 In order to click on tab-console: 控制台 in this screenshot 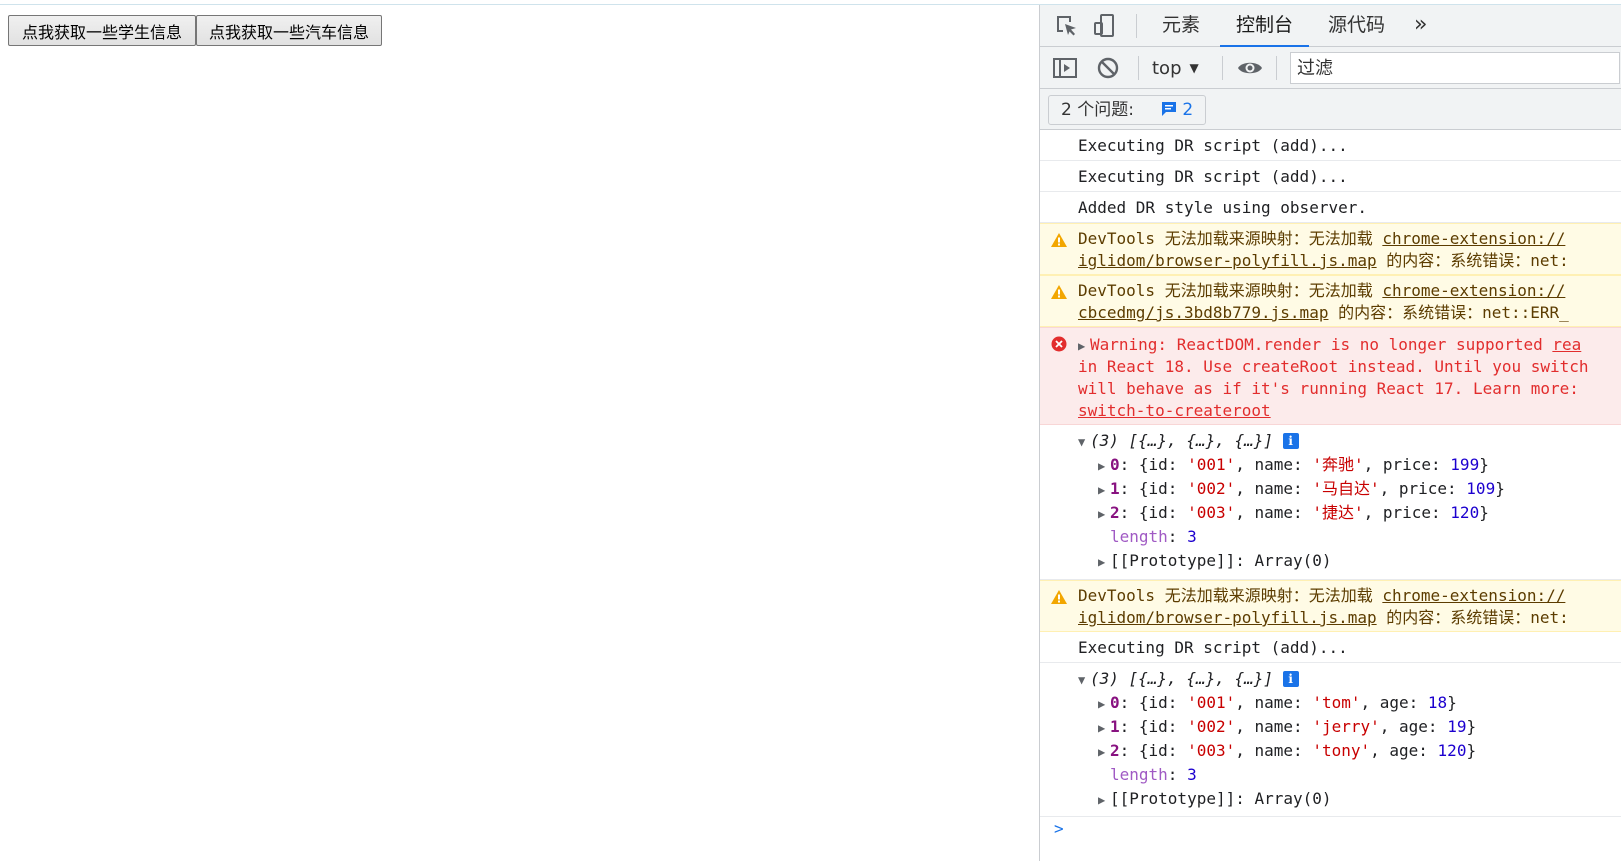, I will do `click(1265, 26)`.